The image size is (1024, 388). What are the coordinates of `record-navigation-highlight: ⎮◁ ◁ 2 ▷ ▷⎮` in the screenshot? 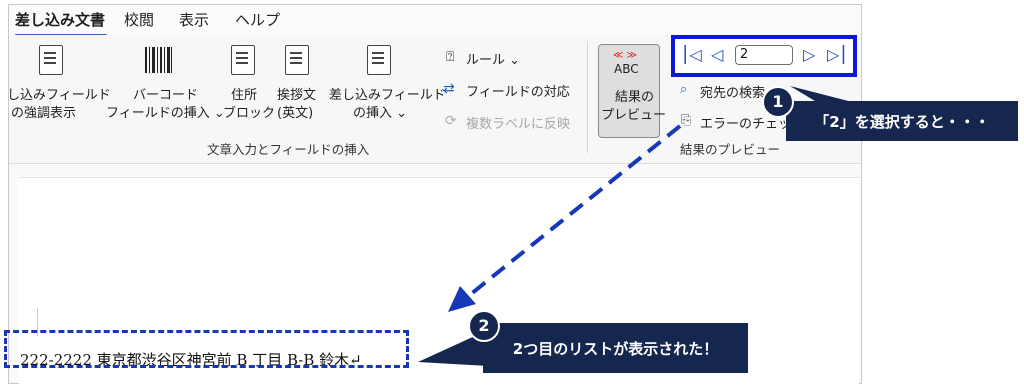 It's located at (764, 56).